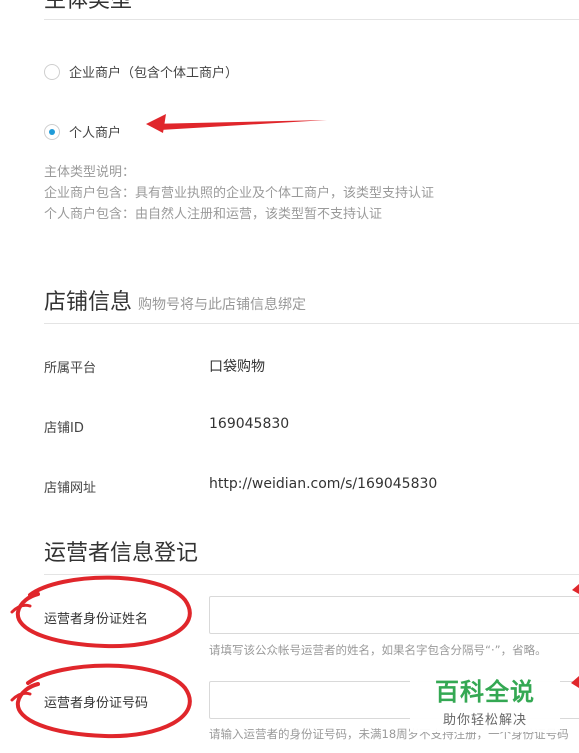 Image resolution: width=579 pixels, height=753 pixels. Describe the element at coordinates (484, 720) in the screenshot. I see `watermark-subtitle: 助你轻松解决` at that location.